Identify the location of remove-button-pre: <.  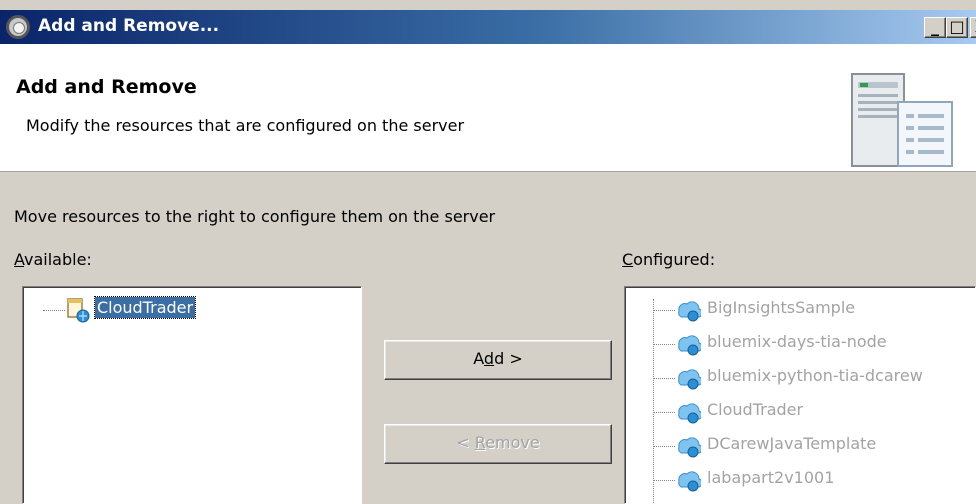
(465, 442).